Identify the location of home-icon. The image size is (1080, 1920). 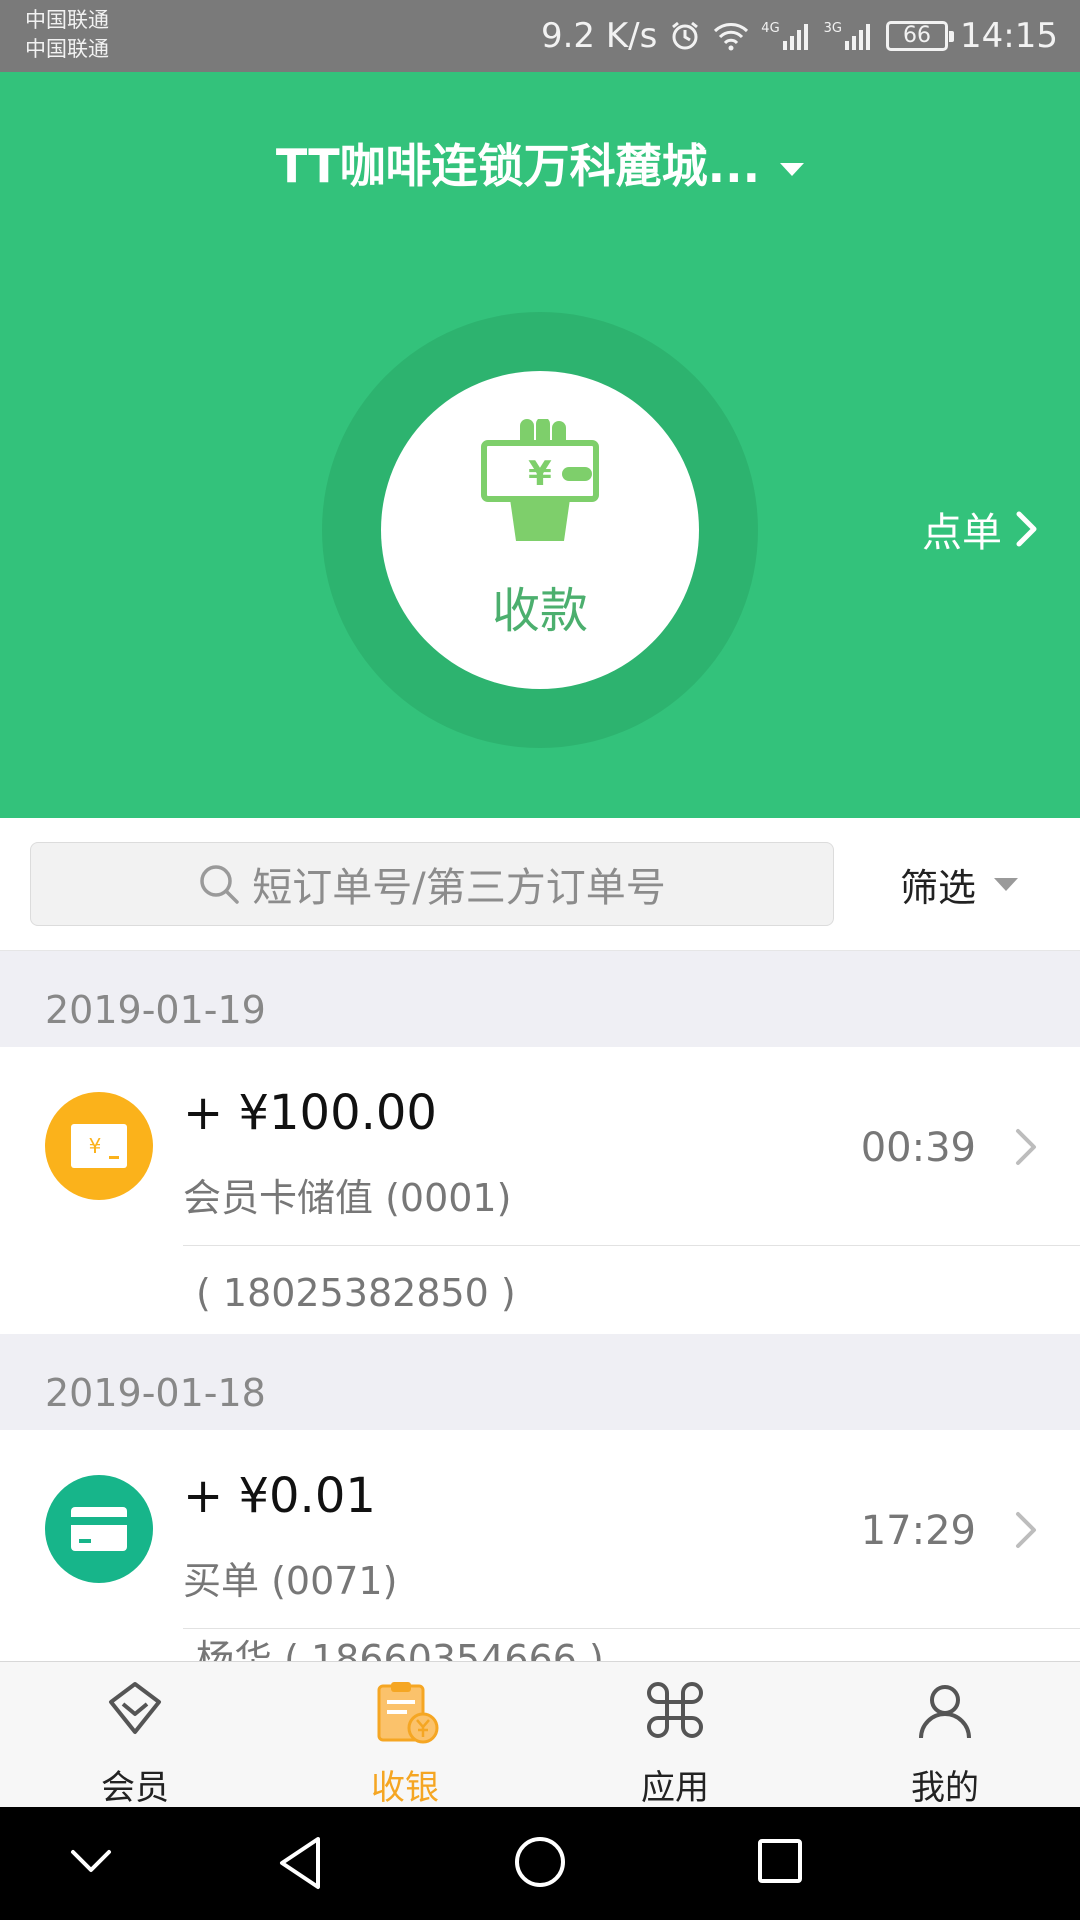
(540, 1862).